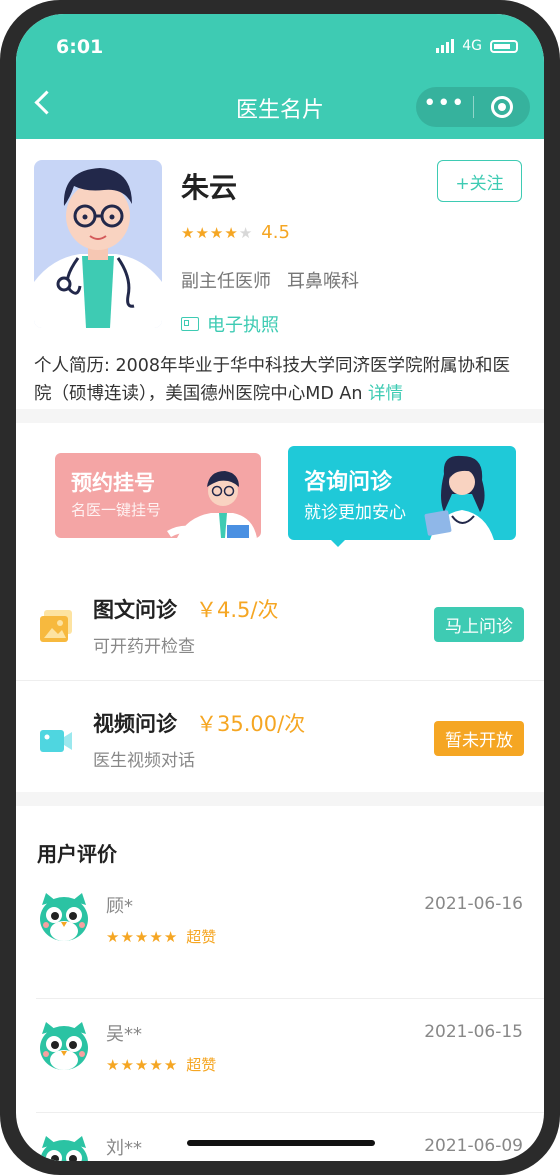  What do you see at coordinates (226, 281) in the screenshot?
I see `doctor-title: 副主任医师` at bounding box center [226, 281].